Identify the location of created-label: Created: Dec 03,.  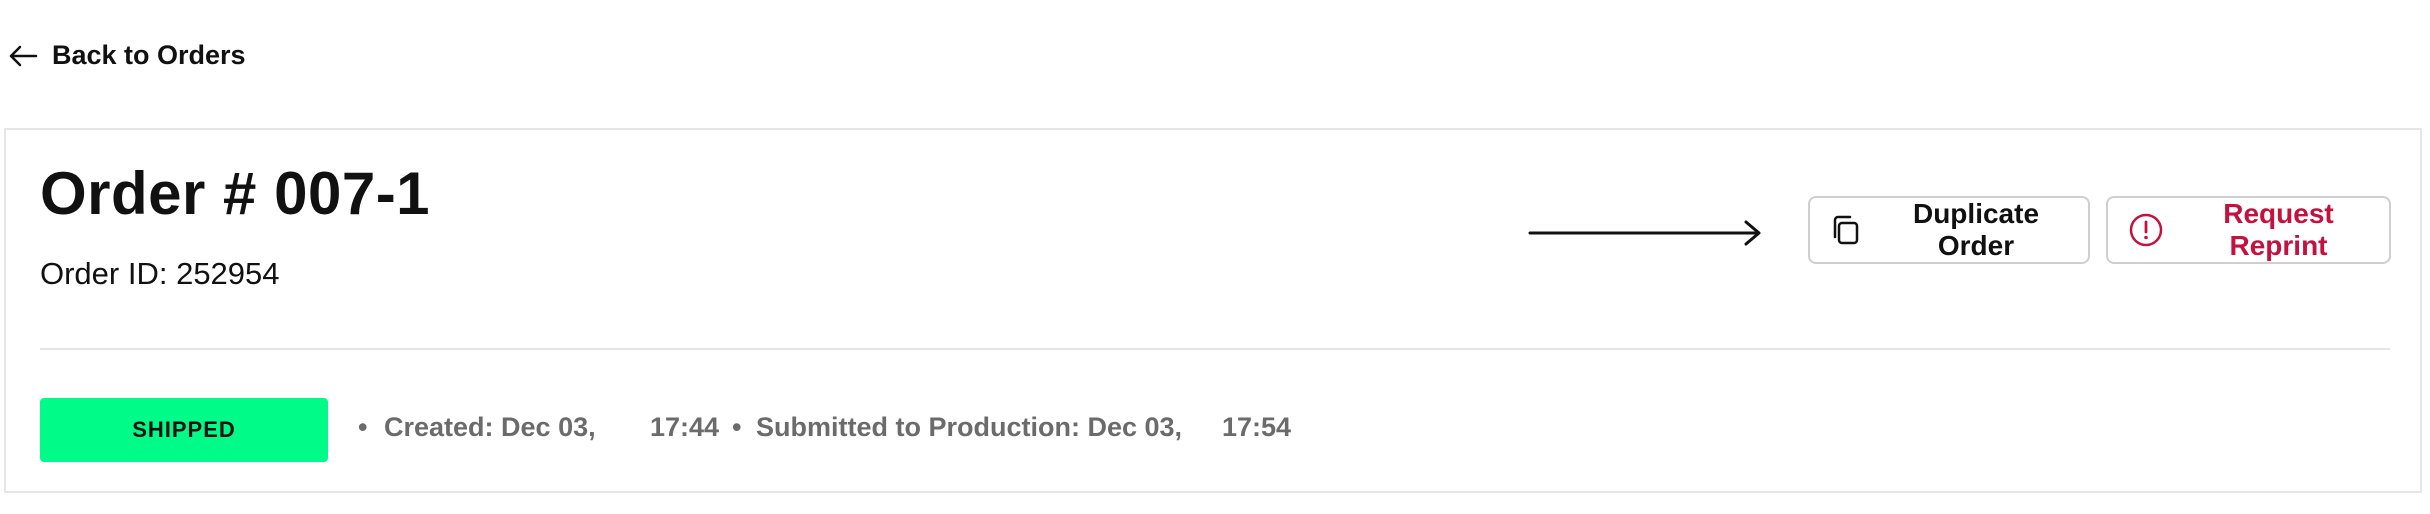
(490, 427).